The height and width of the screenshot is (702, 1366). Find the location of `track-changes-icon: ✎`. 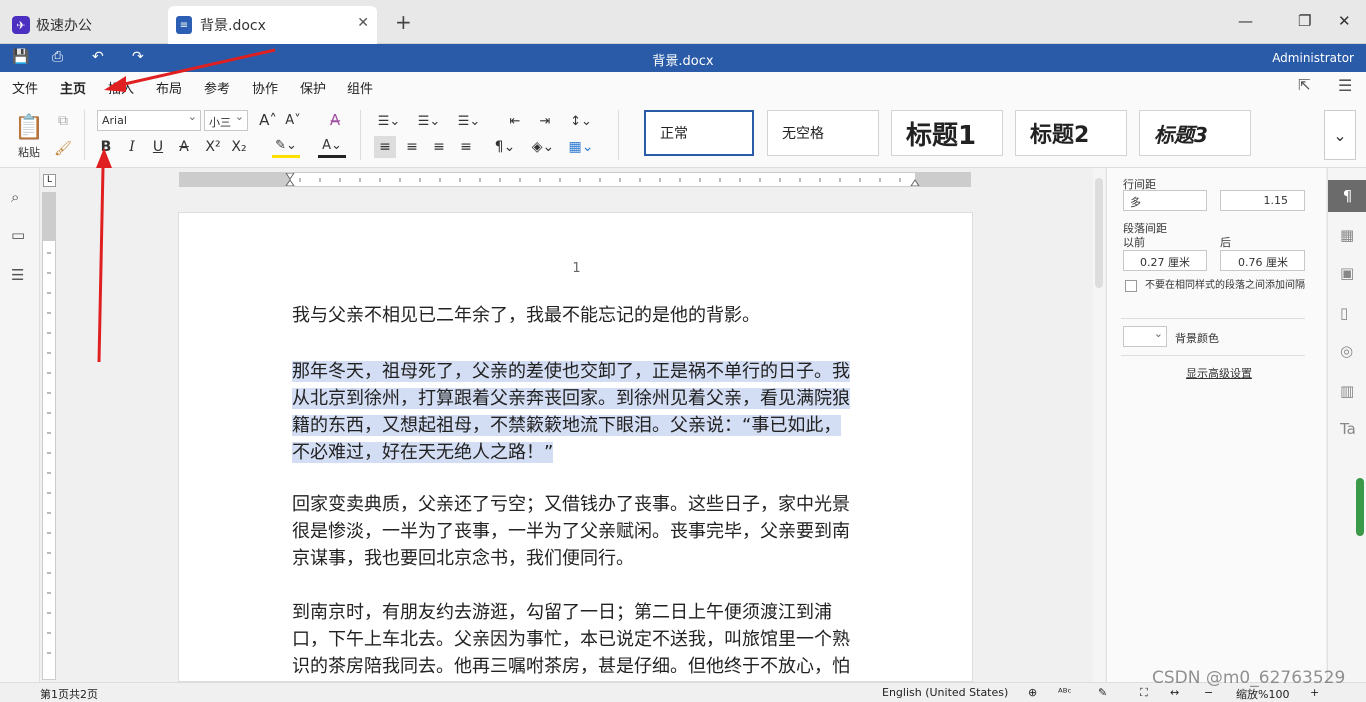

track-changes-icon: ✎ is located at coordinates (1102, 692).